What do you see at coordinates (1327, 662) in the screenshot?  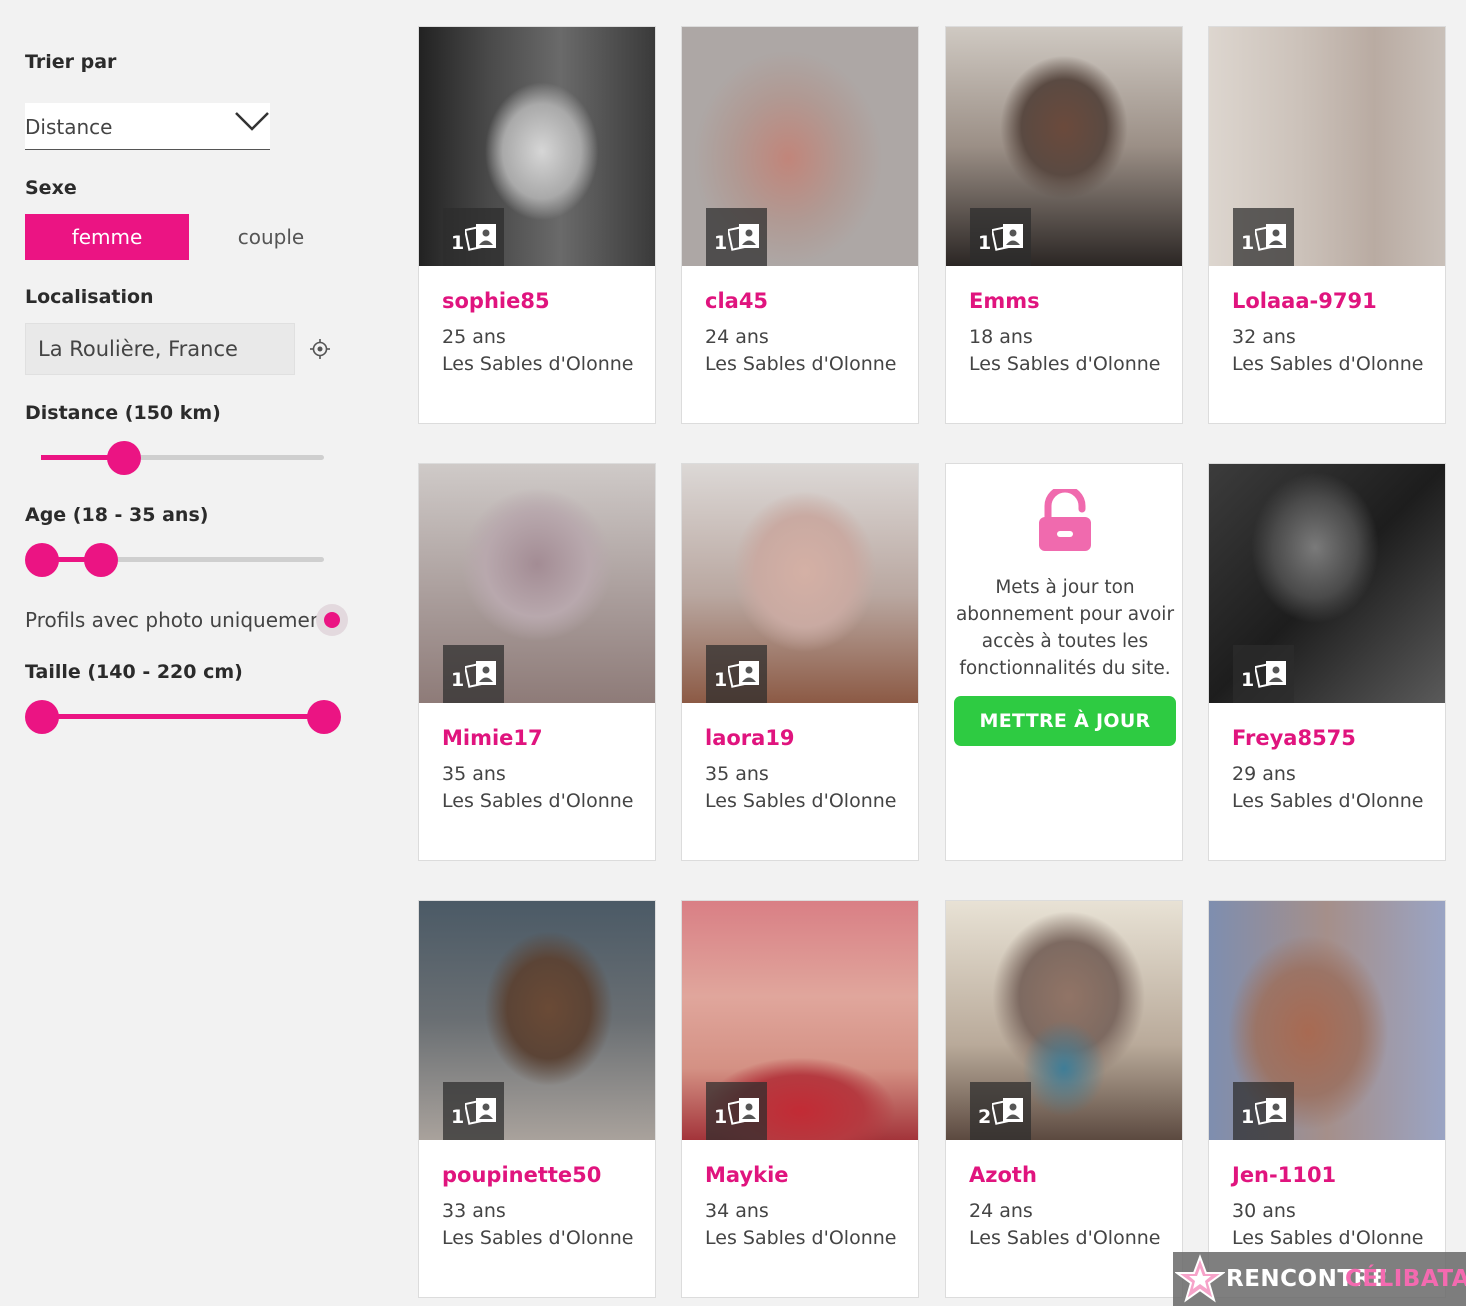 I see `profile-card: 1 Freya8575 29 ans Les Sables d'Olonne` at bounding box center [1327, 662].